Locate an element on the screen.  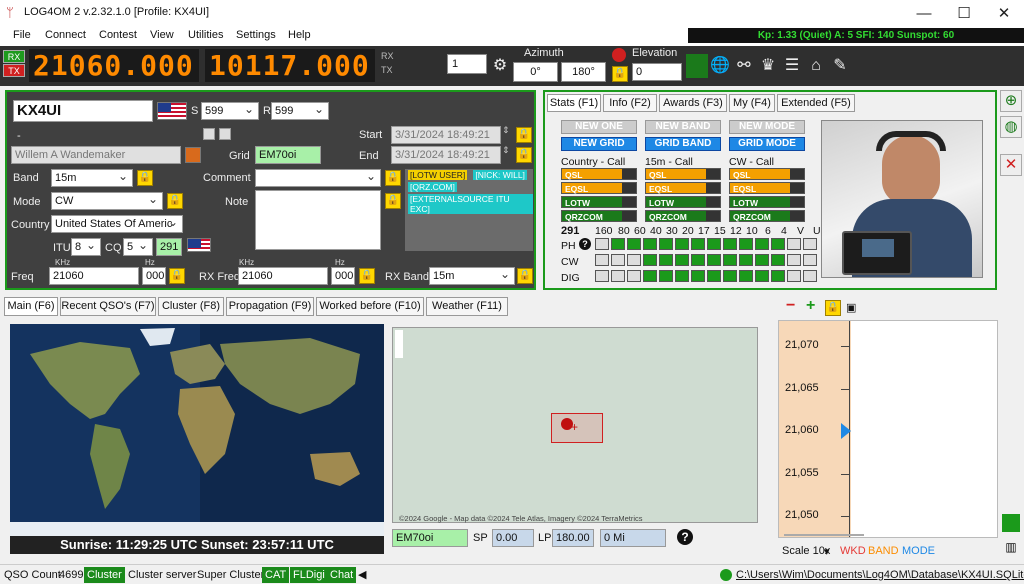
menu-connect: Connect is located at coordinates (65, 35).